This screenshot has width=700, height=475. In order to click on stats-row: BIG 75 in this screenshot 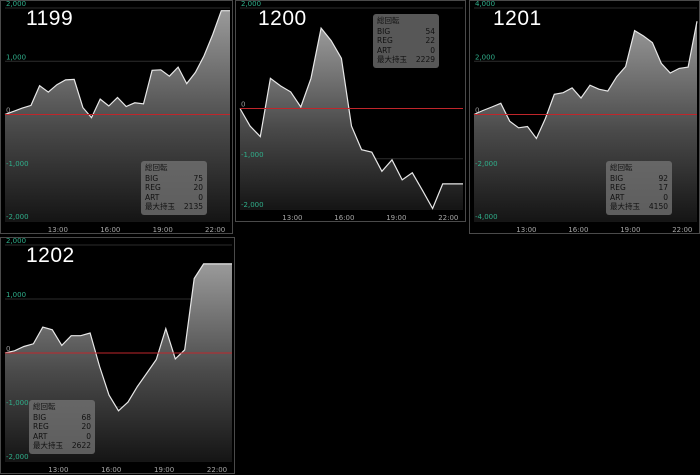, I will do `click(174, 179)`.